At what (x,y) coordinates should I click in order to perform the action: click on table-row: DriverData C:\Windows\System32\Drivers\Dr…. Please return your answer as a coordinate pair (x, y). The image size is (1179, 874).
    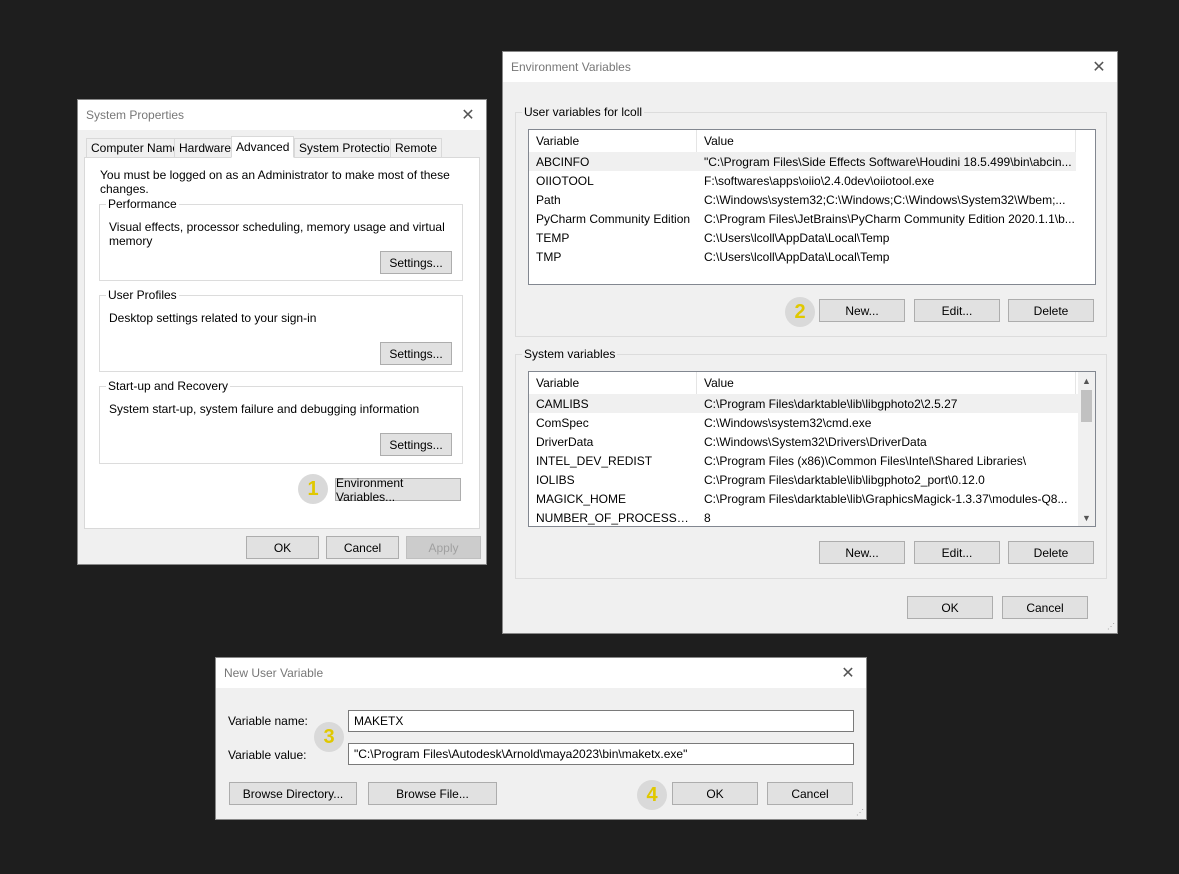
    Looking at the image, I should click on (812, 441).